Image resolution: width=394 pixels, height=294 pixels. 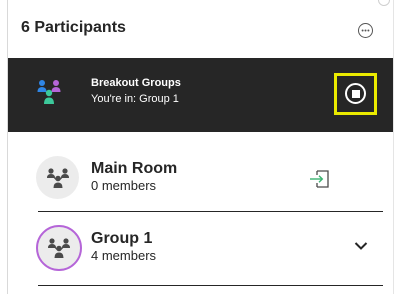 I want to click on room-name: Main Room, so click(x=134, y=168).